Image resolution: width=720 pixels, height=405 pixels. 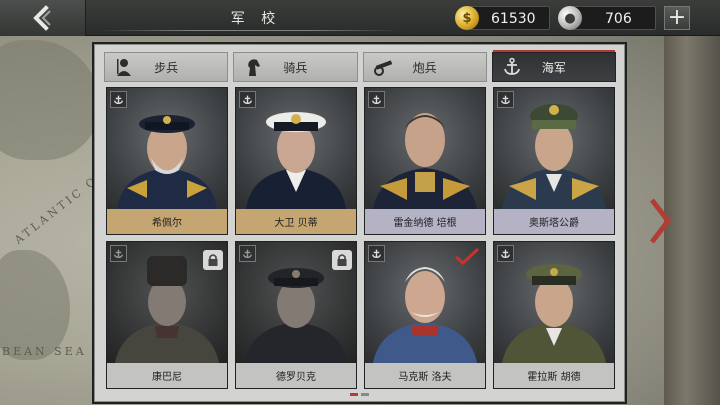 What do you see at coordinates (354, 394) in the screenshot?
I see `page-dot-active` at bounding box center [354, 394].